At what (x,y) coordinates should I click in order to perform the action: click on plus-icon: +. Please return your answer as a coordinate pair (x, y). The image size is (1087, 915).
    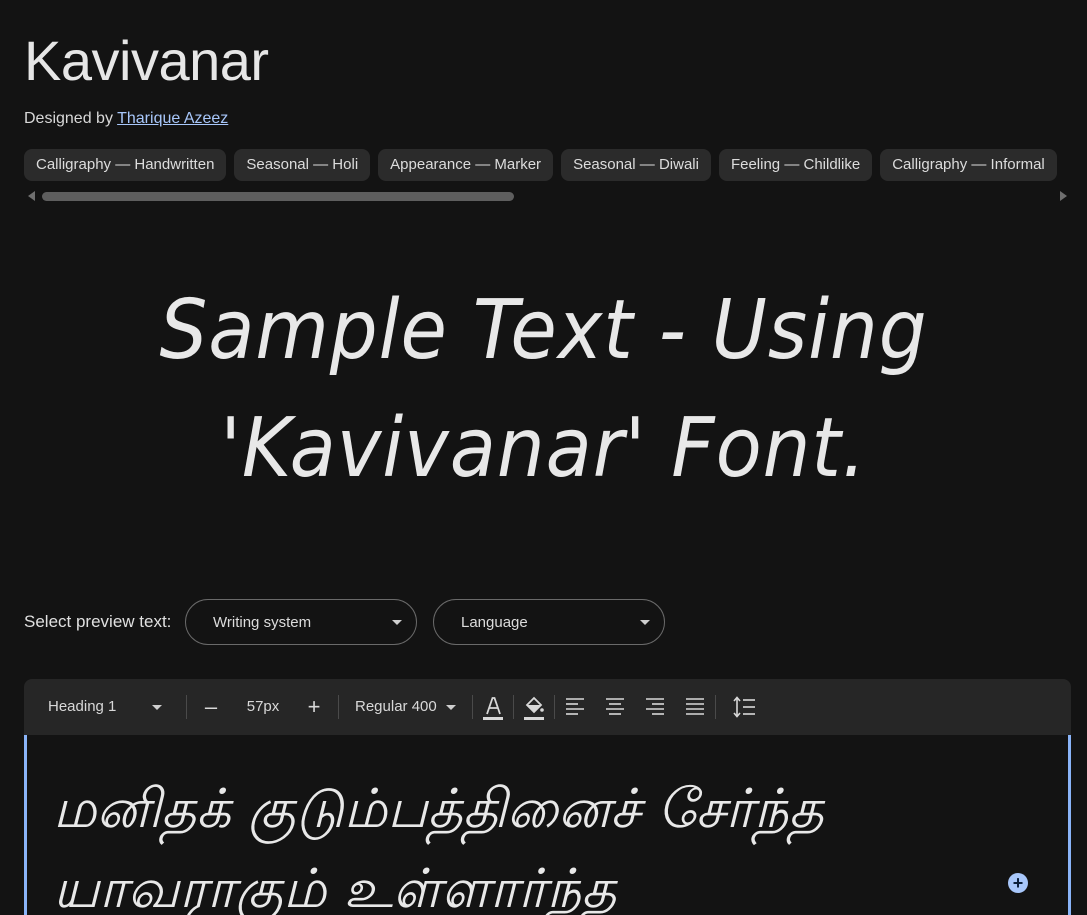
    Looking at the image, I should click on (314, 706).